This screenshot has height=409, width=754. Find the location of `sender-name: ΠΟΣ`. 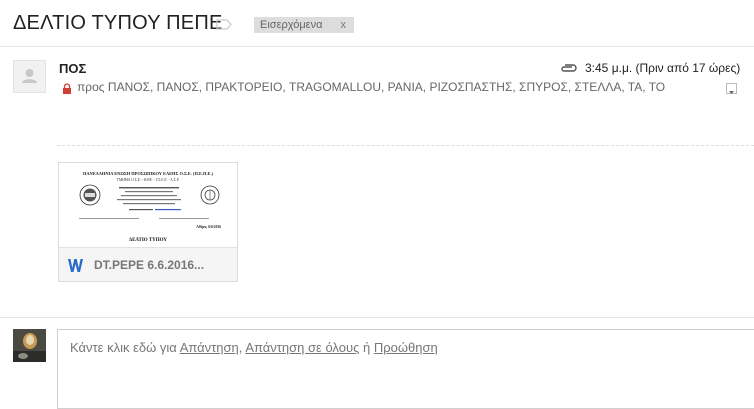

sender-name: ΠΟΣ is located at coordinates (72, 68).